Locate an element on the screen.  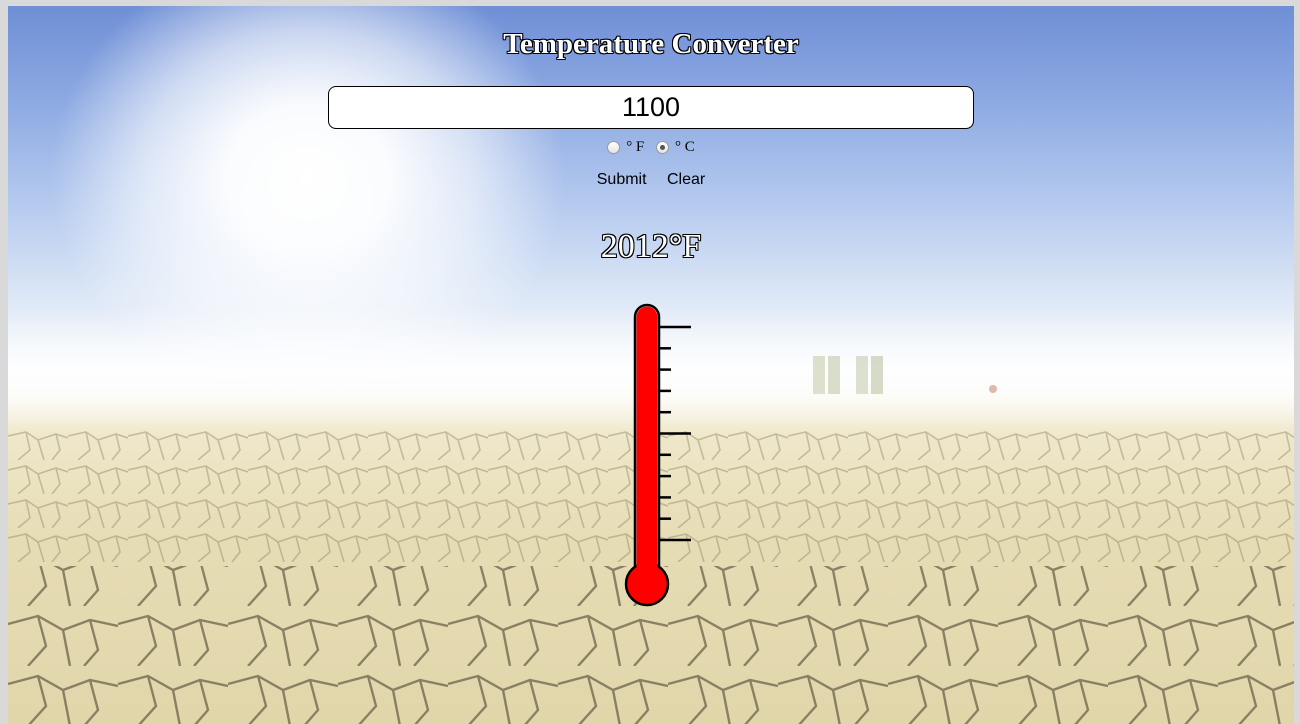
fahrenheit-label: ° F is located at coordinates (635, 147).